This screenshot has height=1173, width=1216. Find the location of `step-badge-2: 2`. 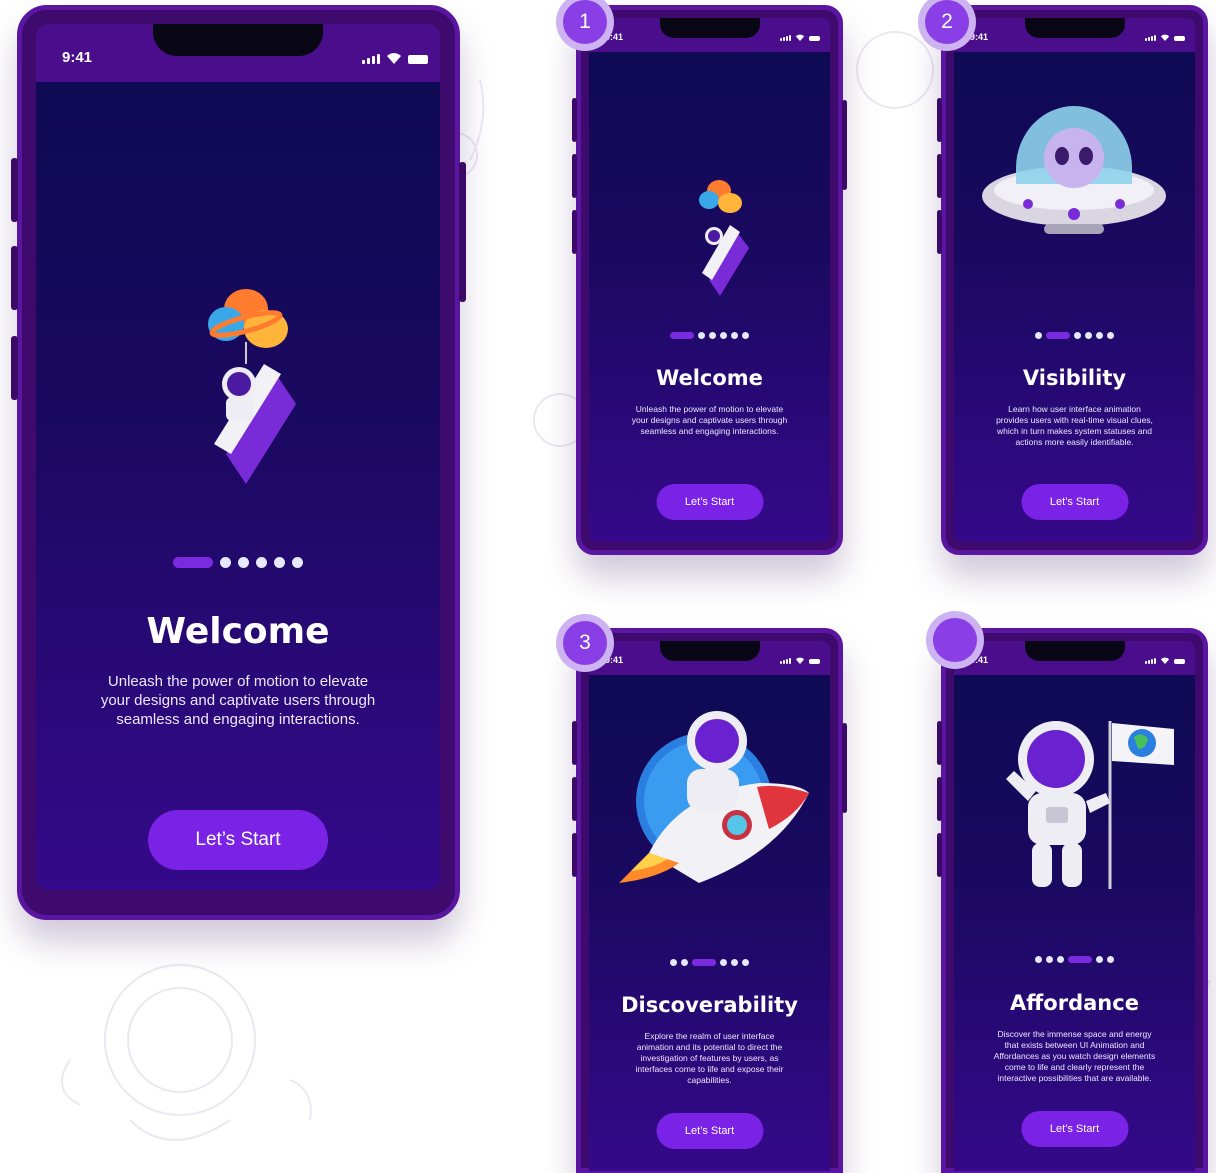

step-badge-2: 2 is located at coordinates (947, 22).